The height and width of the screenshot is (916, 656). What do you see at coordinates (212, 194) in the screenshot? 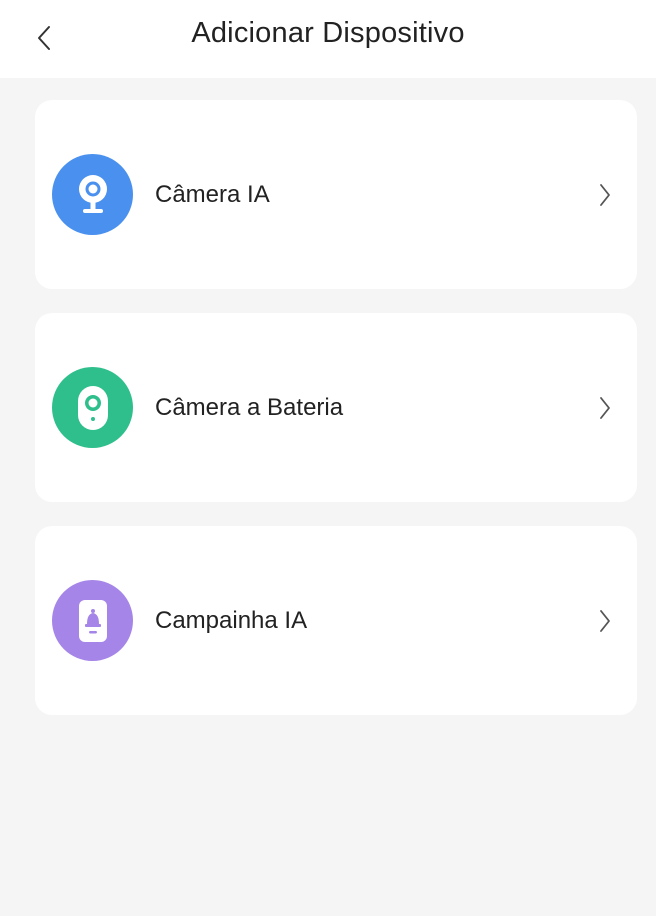
I see `device-label: Câmera IA` at bounding box center [212, 194].